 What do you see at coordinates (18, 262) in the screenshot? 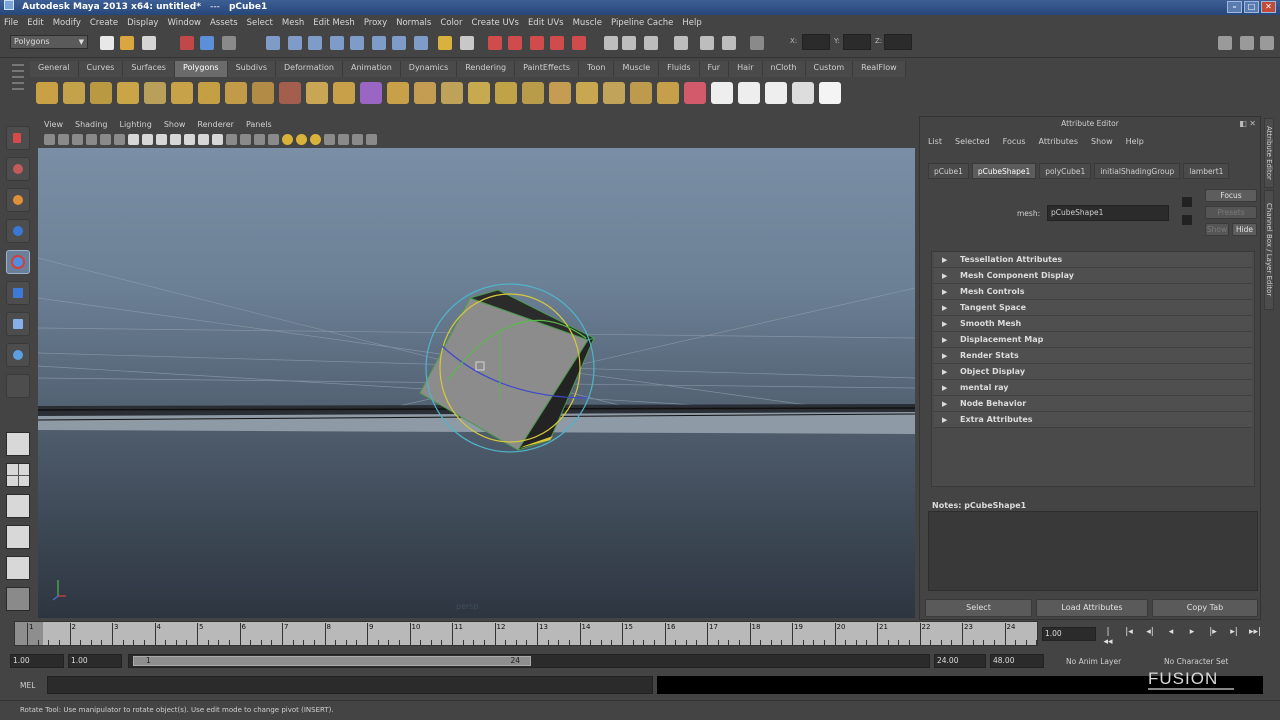
I see `rotate-tool-icon` at bounding box center [18, 262].